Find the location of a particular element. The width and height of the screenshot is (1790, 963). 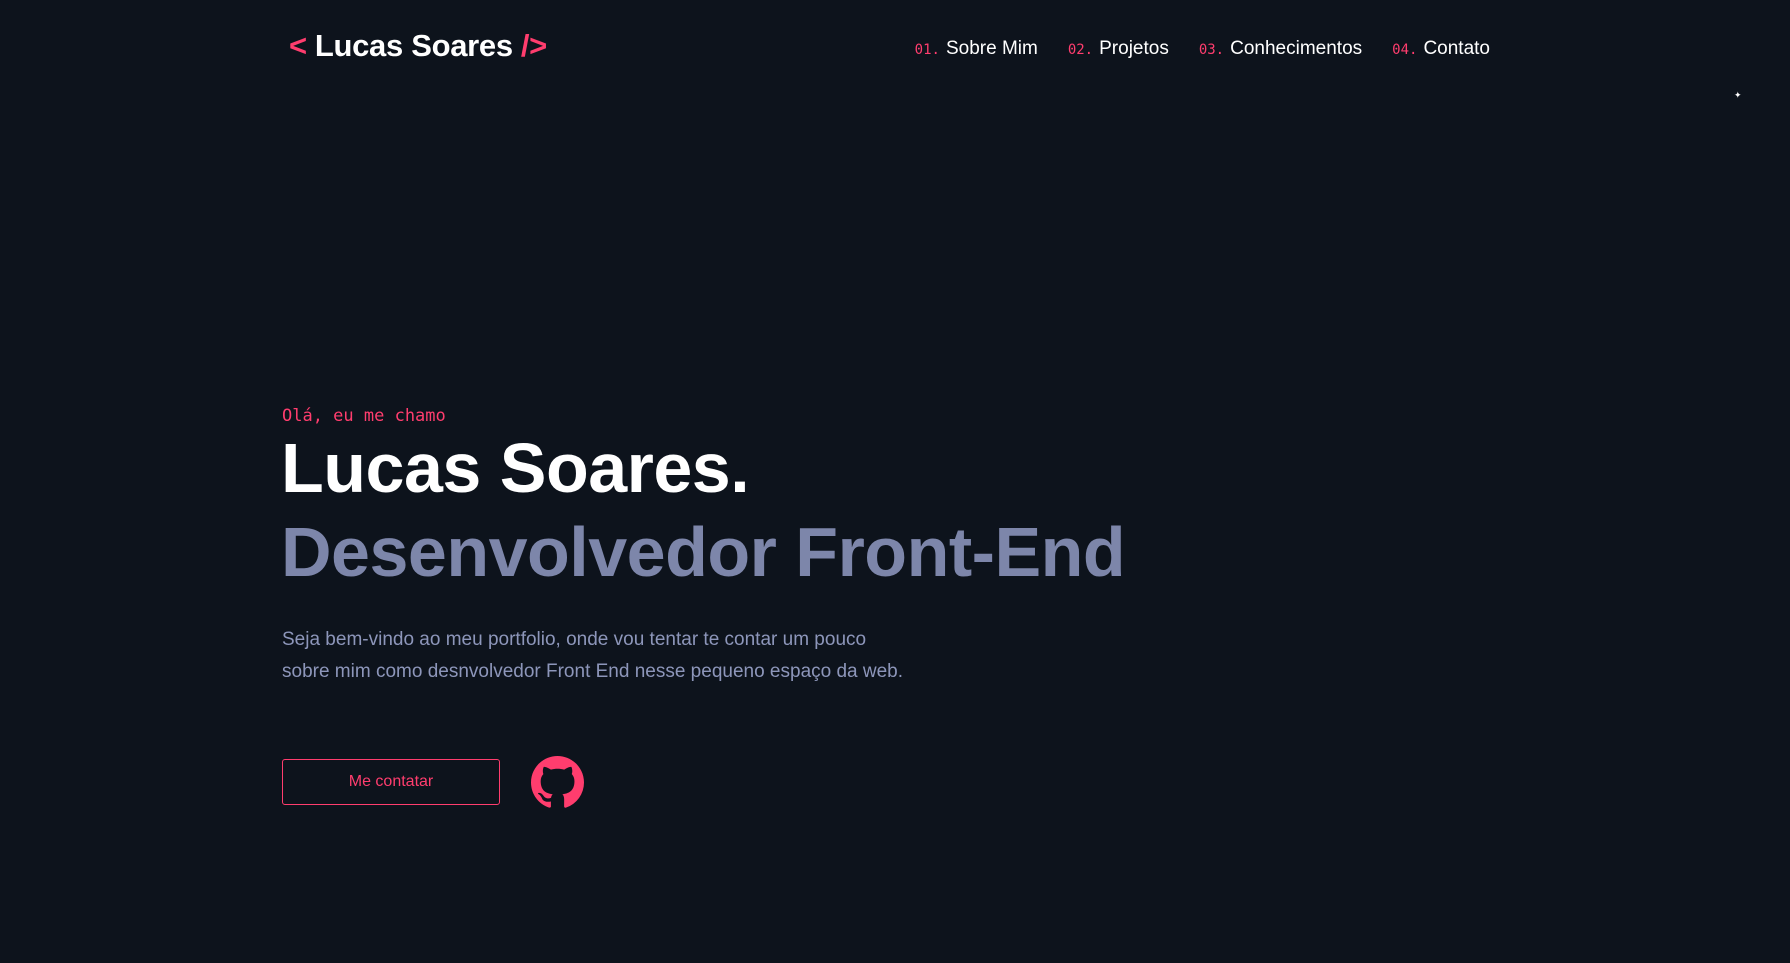

hero-name: Lucas Soares. is located at coordinates (515, 468).